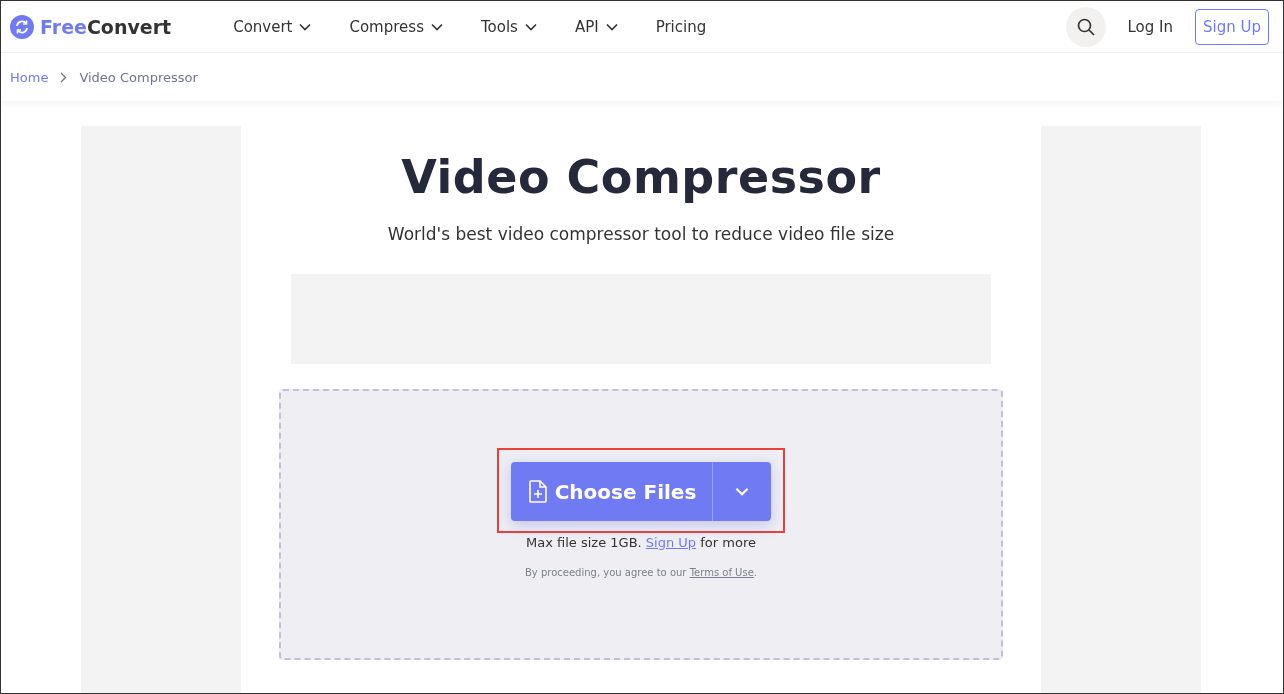 Image resolution: width=1284 pixels, height=694 pixels. Describe the element at coordinates (1150, 26) in the screenshot. I see `login-link: Log In` at that location.